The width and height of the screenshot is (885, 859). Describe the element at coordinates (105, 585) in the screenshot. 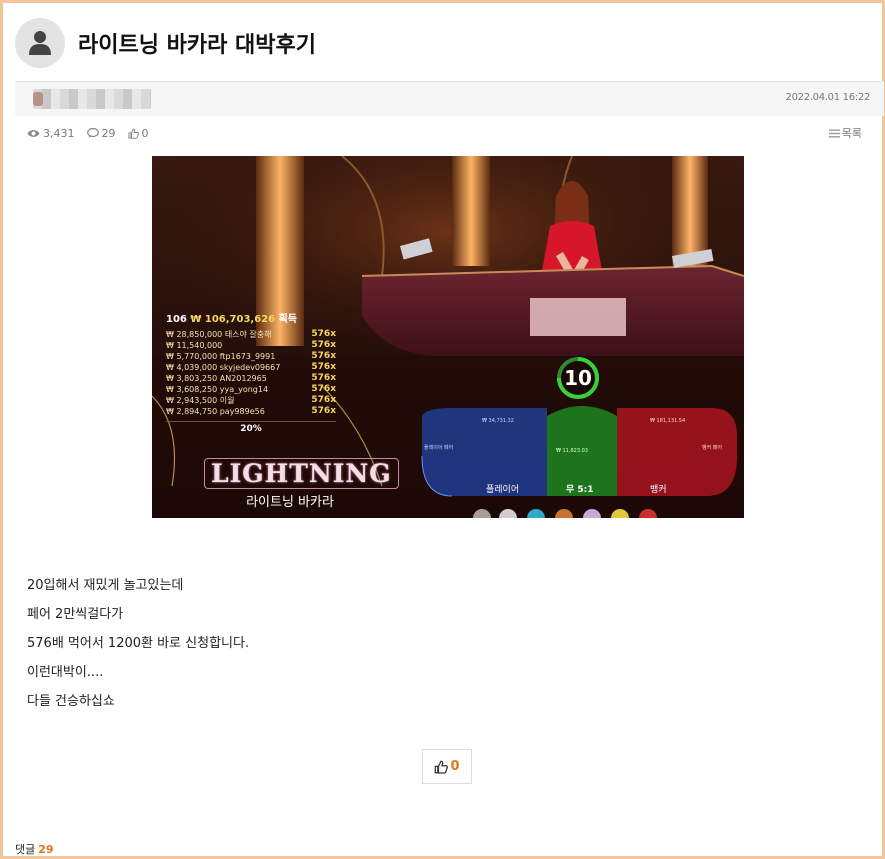

I see `post-body-line: 20입해서 재밌게 놀고있는데` at that location.